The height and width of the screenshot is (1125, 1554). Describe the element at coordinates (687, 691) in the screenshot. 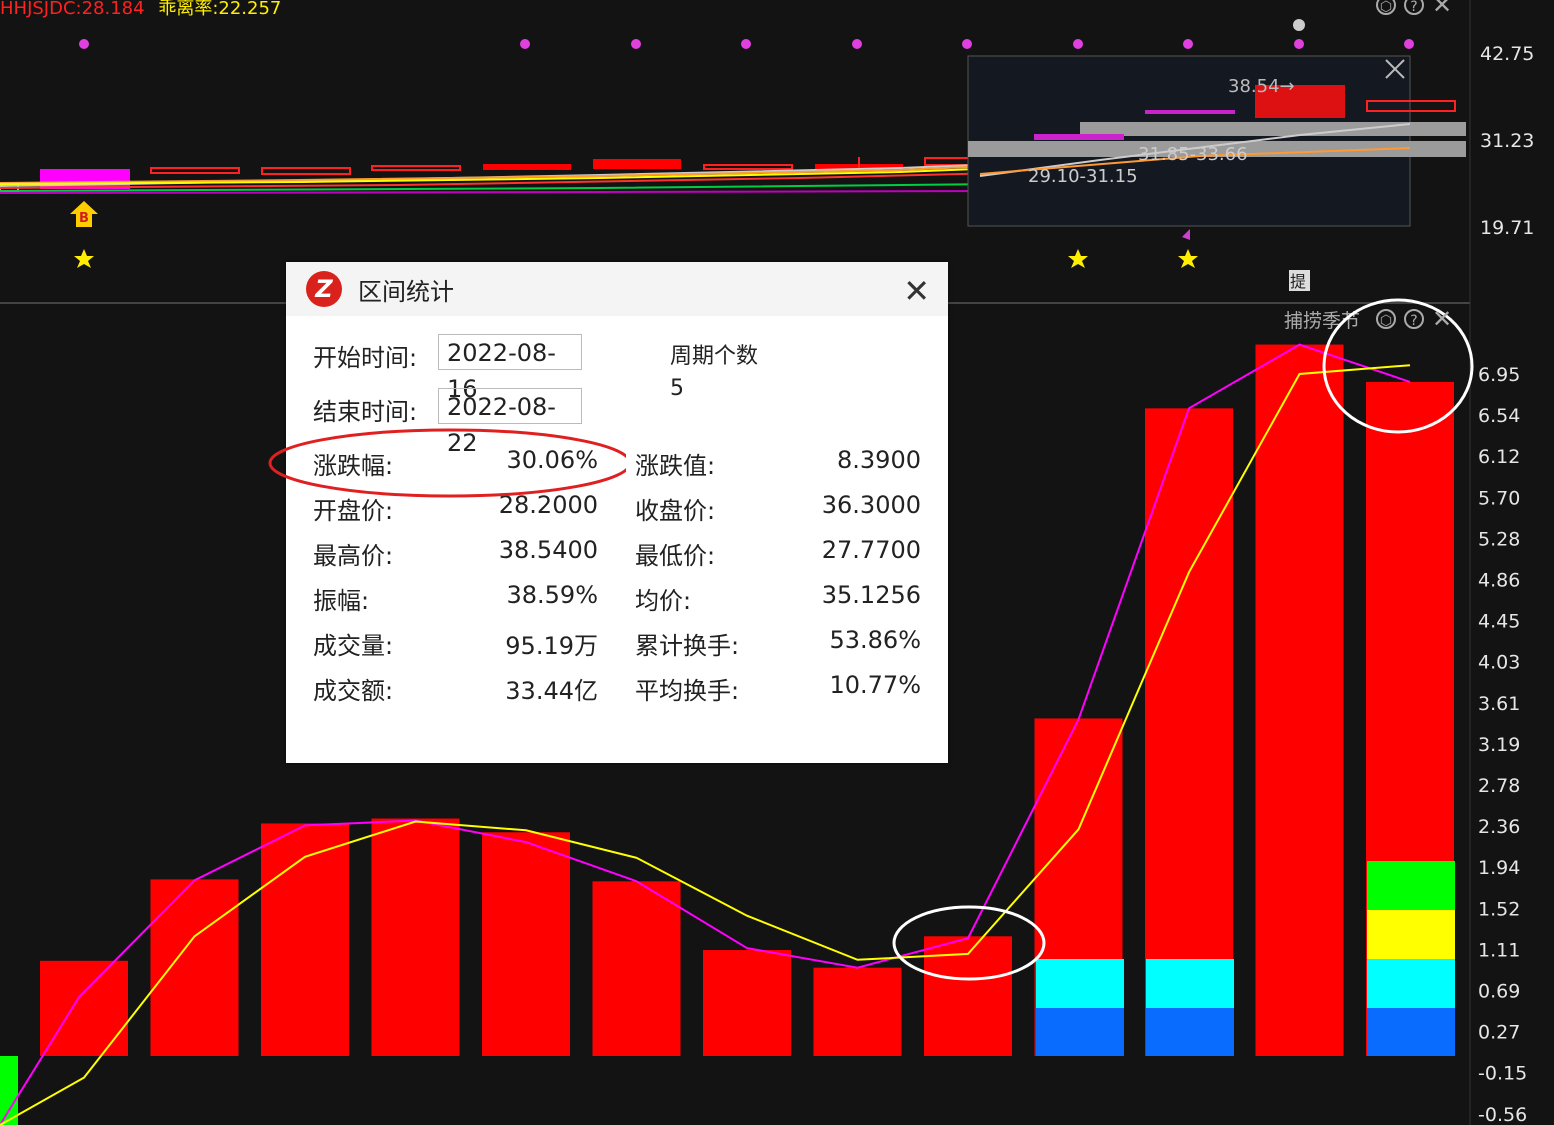

I see `stat-label: 平均换手:` at that location.